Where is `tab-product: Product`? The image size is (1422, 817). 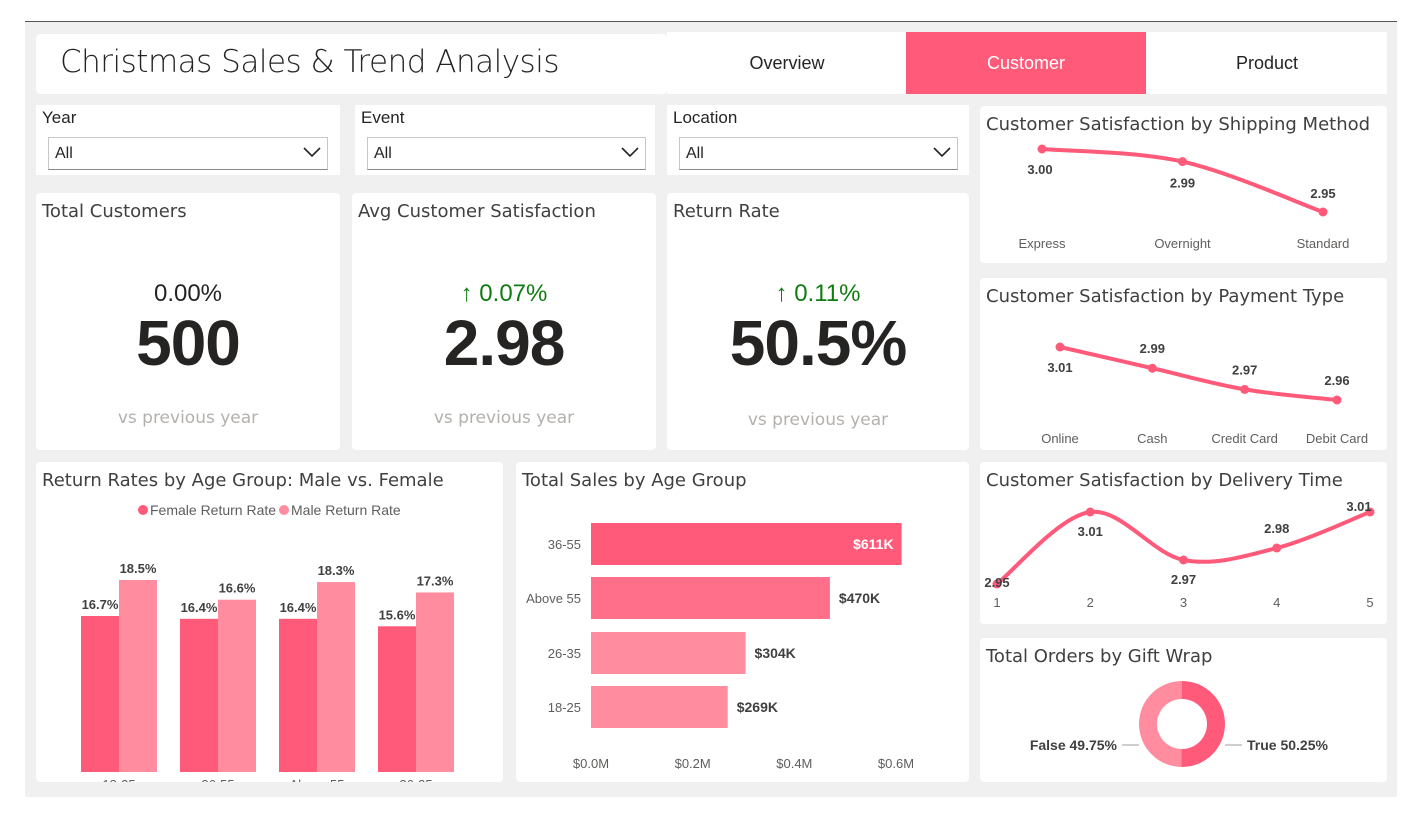
tab-product: Product is located at coordinates (1267, 63).